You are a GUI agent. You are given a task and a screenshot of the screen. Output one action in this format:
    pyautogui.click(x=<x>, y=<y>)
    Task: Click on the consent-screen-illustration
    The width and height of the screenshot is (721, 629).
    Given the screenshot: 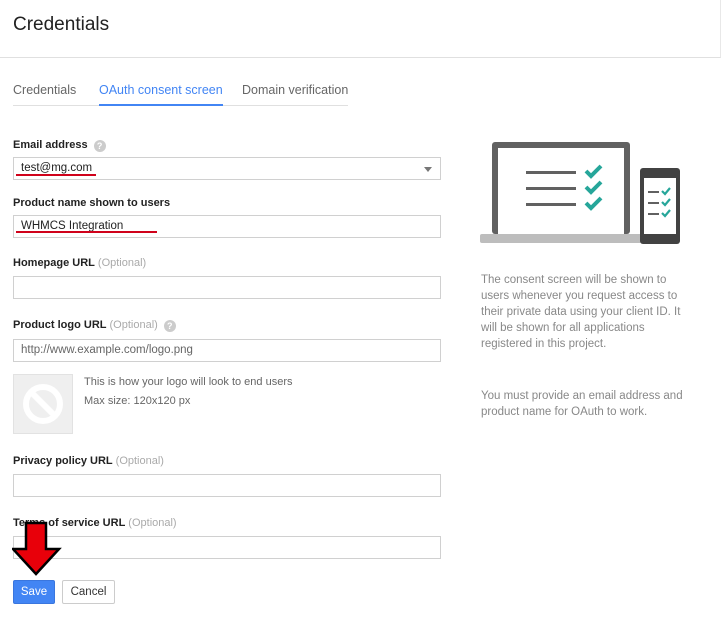 What is the action you would take?
    pyautogui.click(x=580, y=193)
    